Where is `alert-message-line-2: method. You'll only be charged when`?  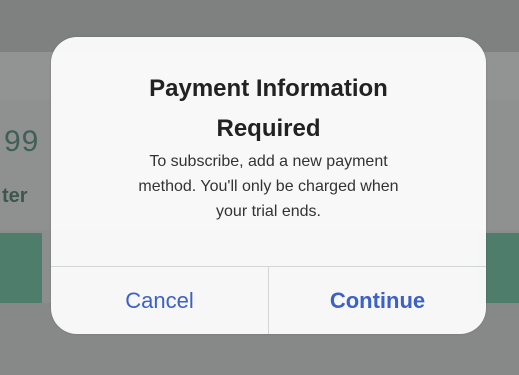 alert-message-line-2: method. You'll only be charged when is located at coordinates (268, 186).